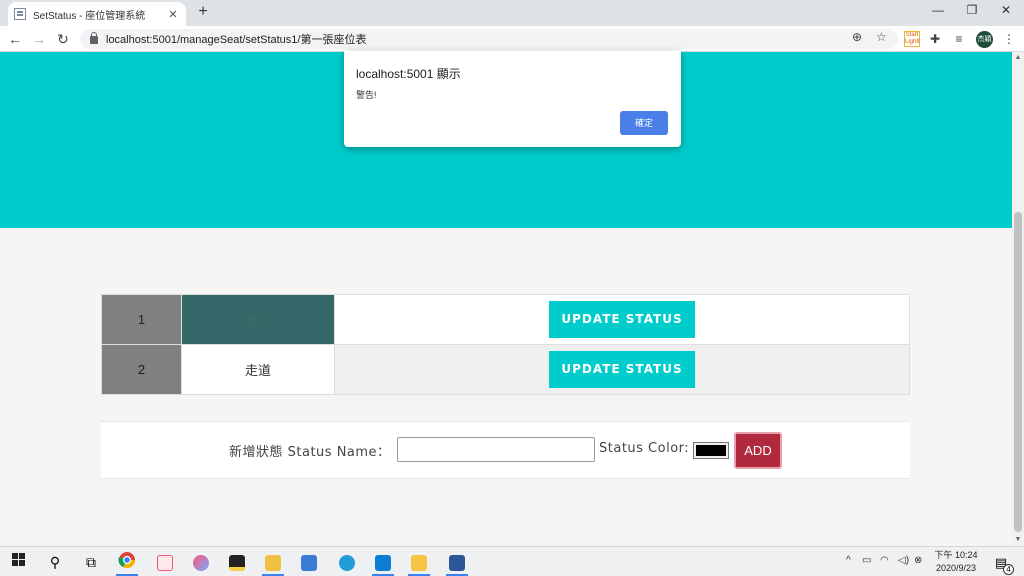 The height and width of the screenshot is (576, 1024). I want to click on dialog-ok-button: 確定, so click(644, 123).